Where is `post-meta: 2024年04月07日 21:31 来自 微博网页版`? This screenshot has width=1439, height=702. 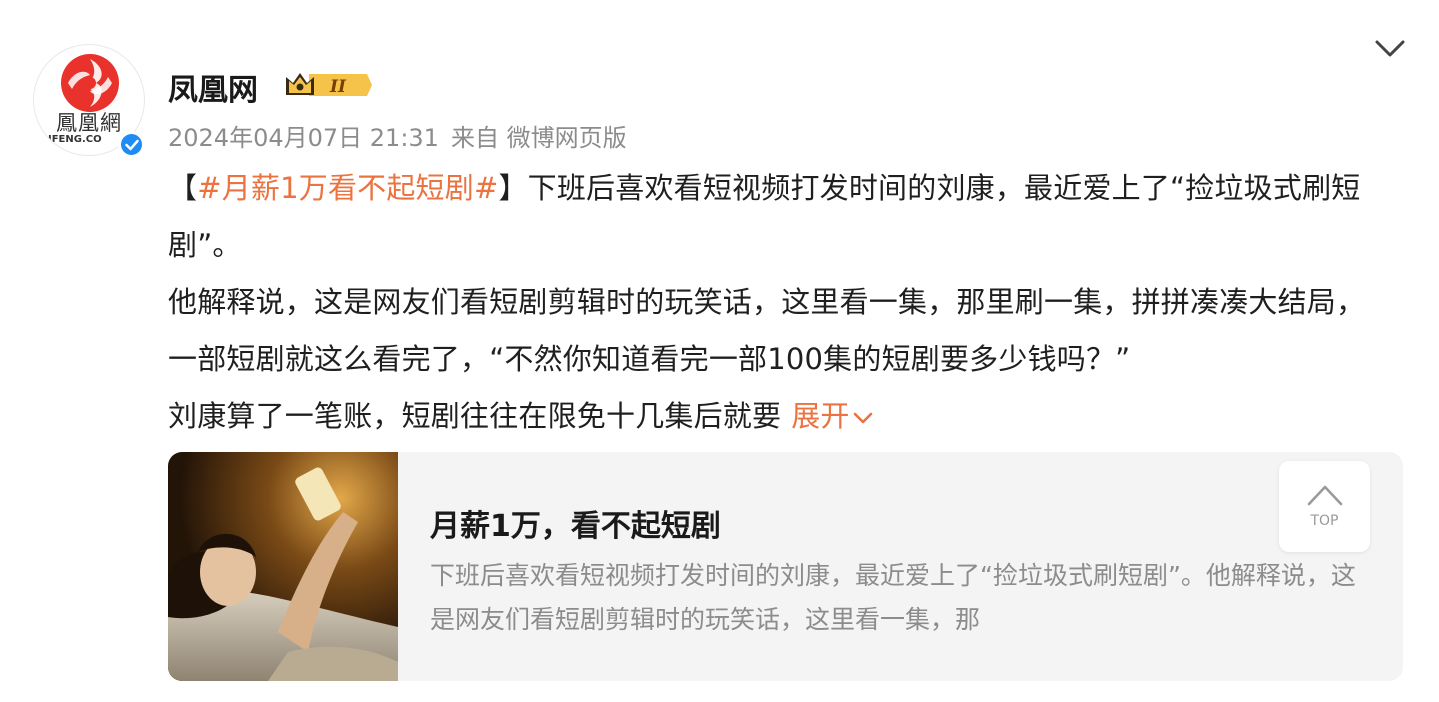 post-meta: 2024年04月07日 21:31 来自 微博网页版 is located at coordinates (403, 135).